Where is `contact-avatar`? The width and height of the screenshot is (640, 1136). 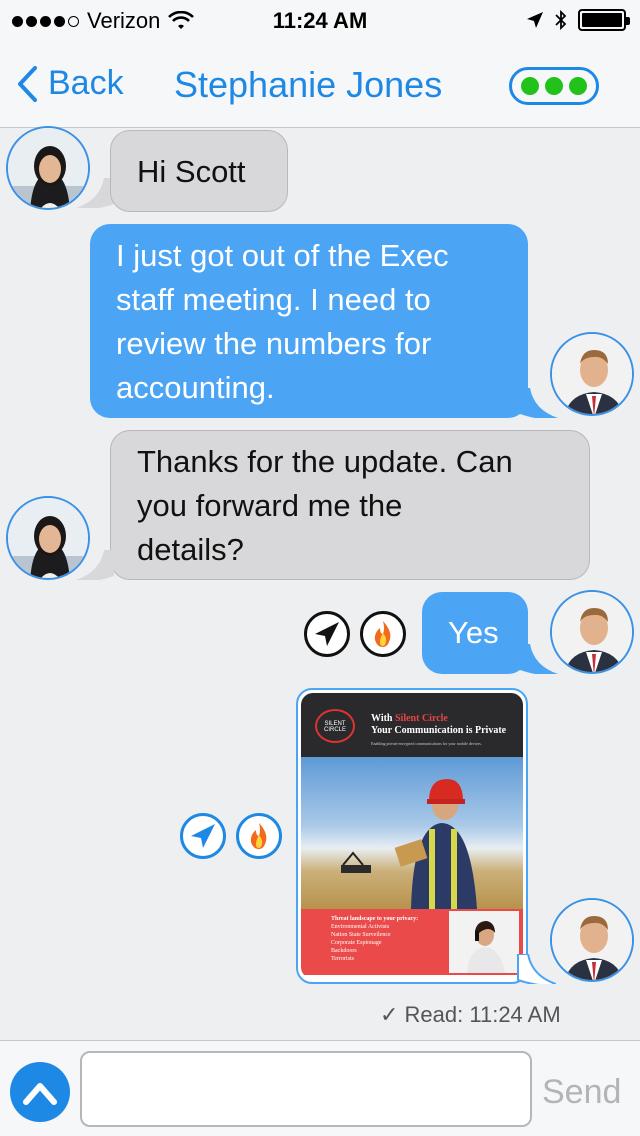 contact-avatar is located at coordinates (48, 538).